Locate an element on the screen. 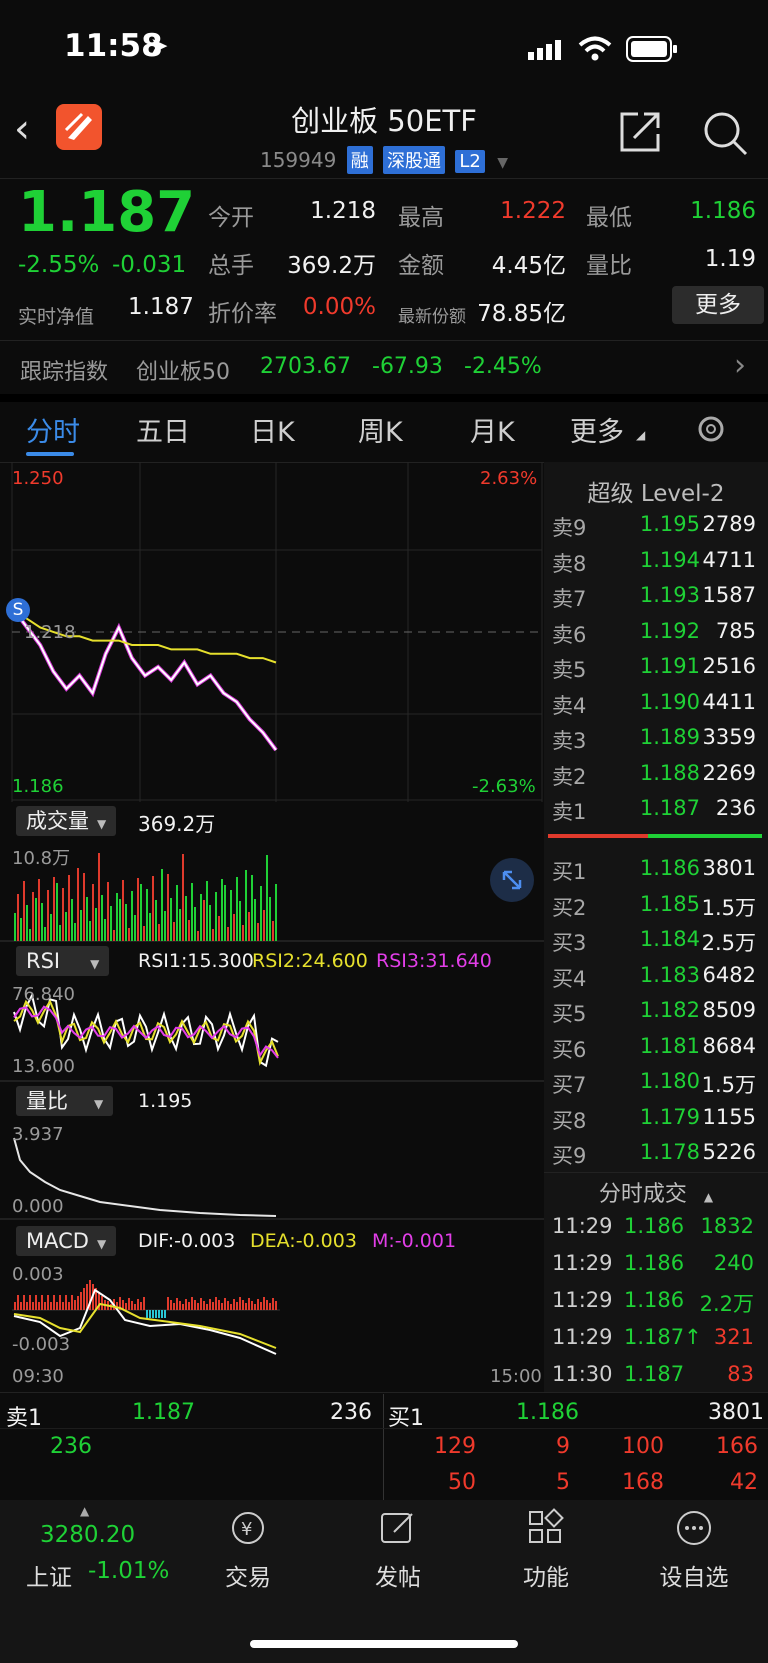 The width and height of the screenshot is (768, 1663). trade-price: 1.186 is located at coordinates (654, 1226).